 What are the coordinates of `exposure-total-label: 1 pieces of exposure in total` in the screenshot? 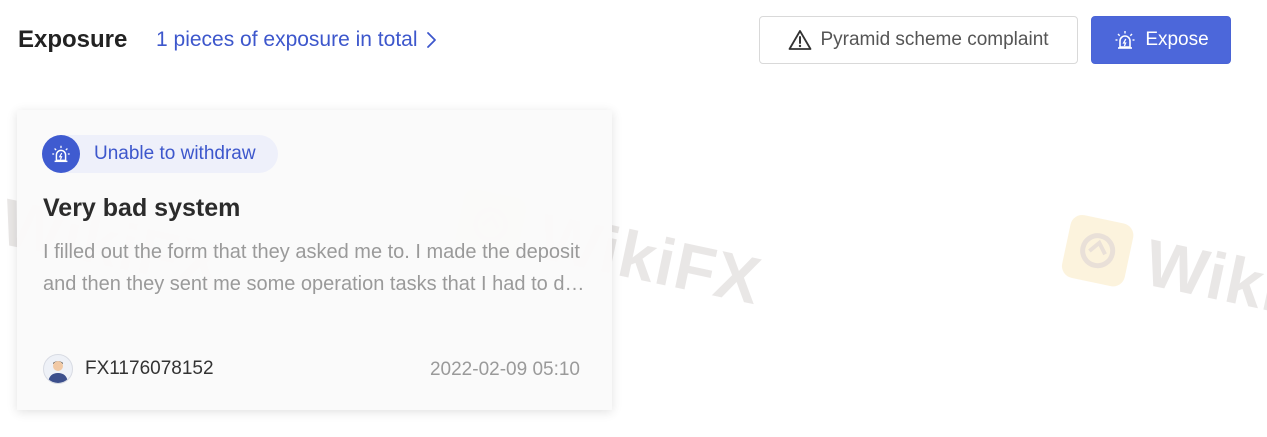 It's located at (287, 39).